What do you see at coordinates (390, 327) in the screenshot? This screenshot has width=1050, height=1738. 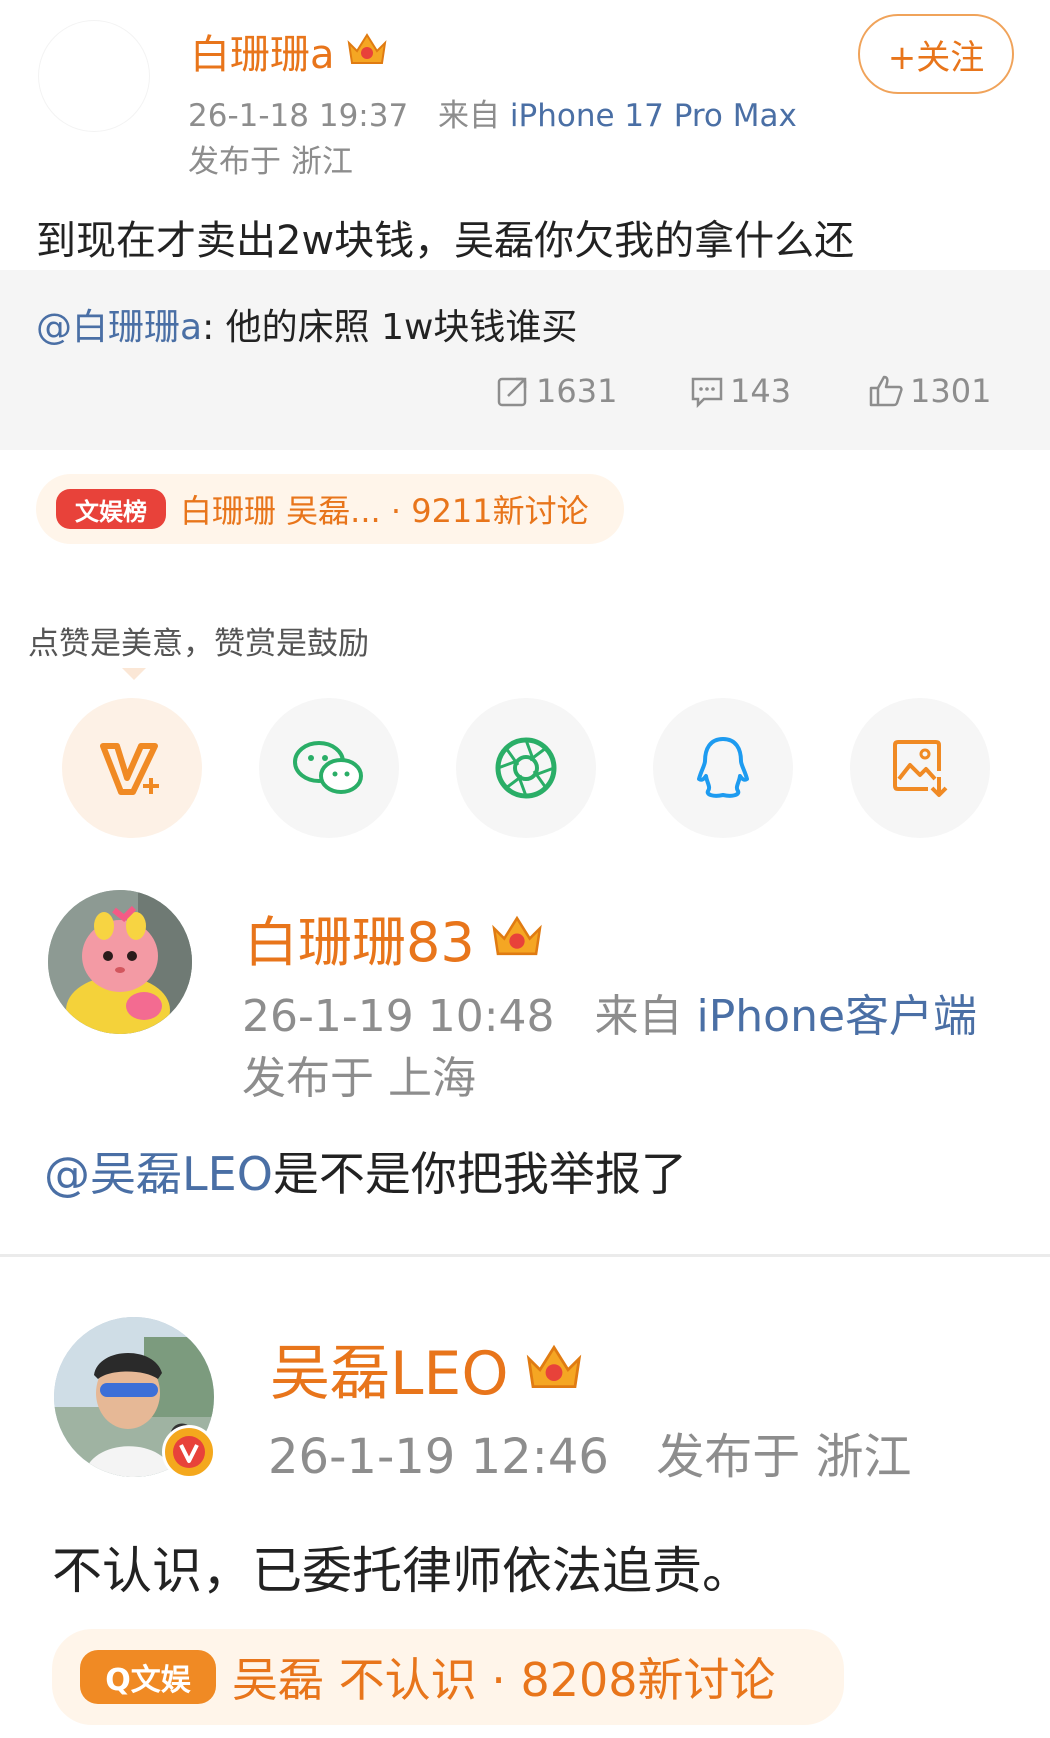 I see `quoted-text: : 他的床照 1w块钱谁买` at bounding box center [390, 327].